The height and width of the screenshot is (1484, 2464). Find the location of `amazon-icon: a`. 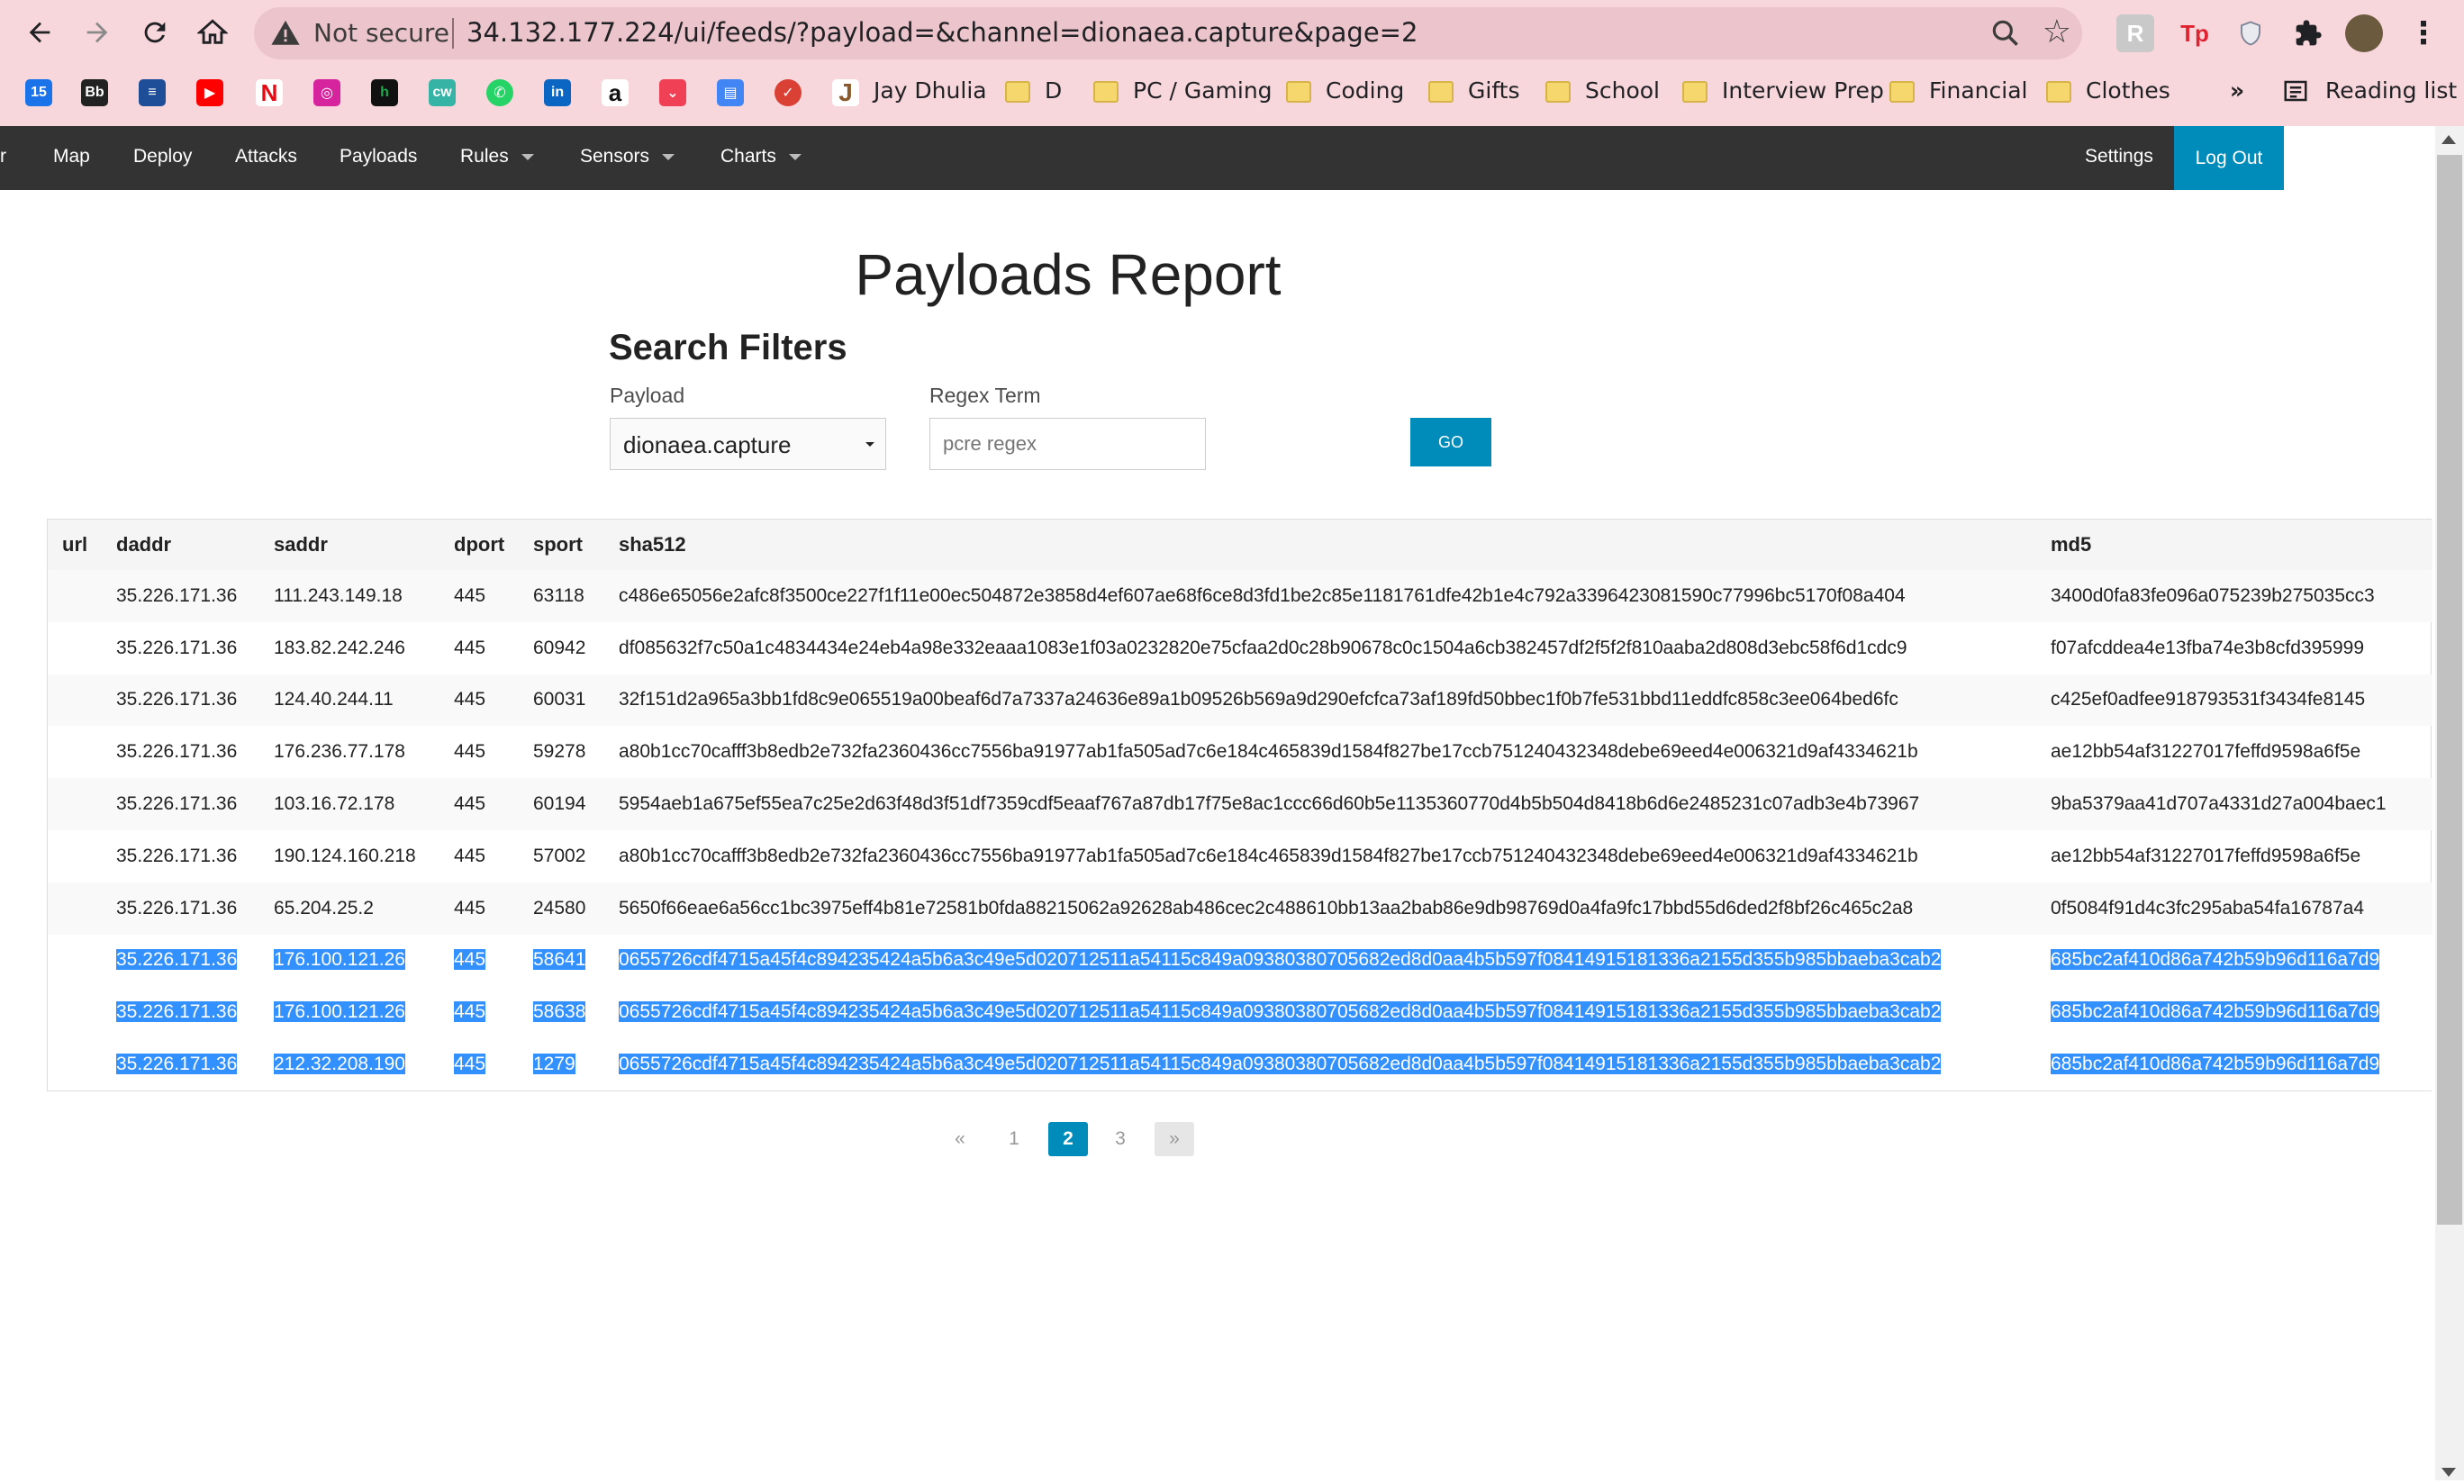

amazon-icon: a is located at coordinates (615, 93).